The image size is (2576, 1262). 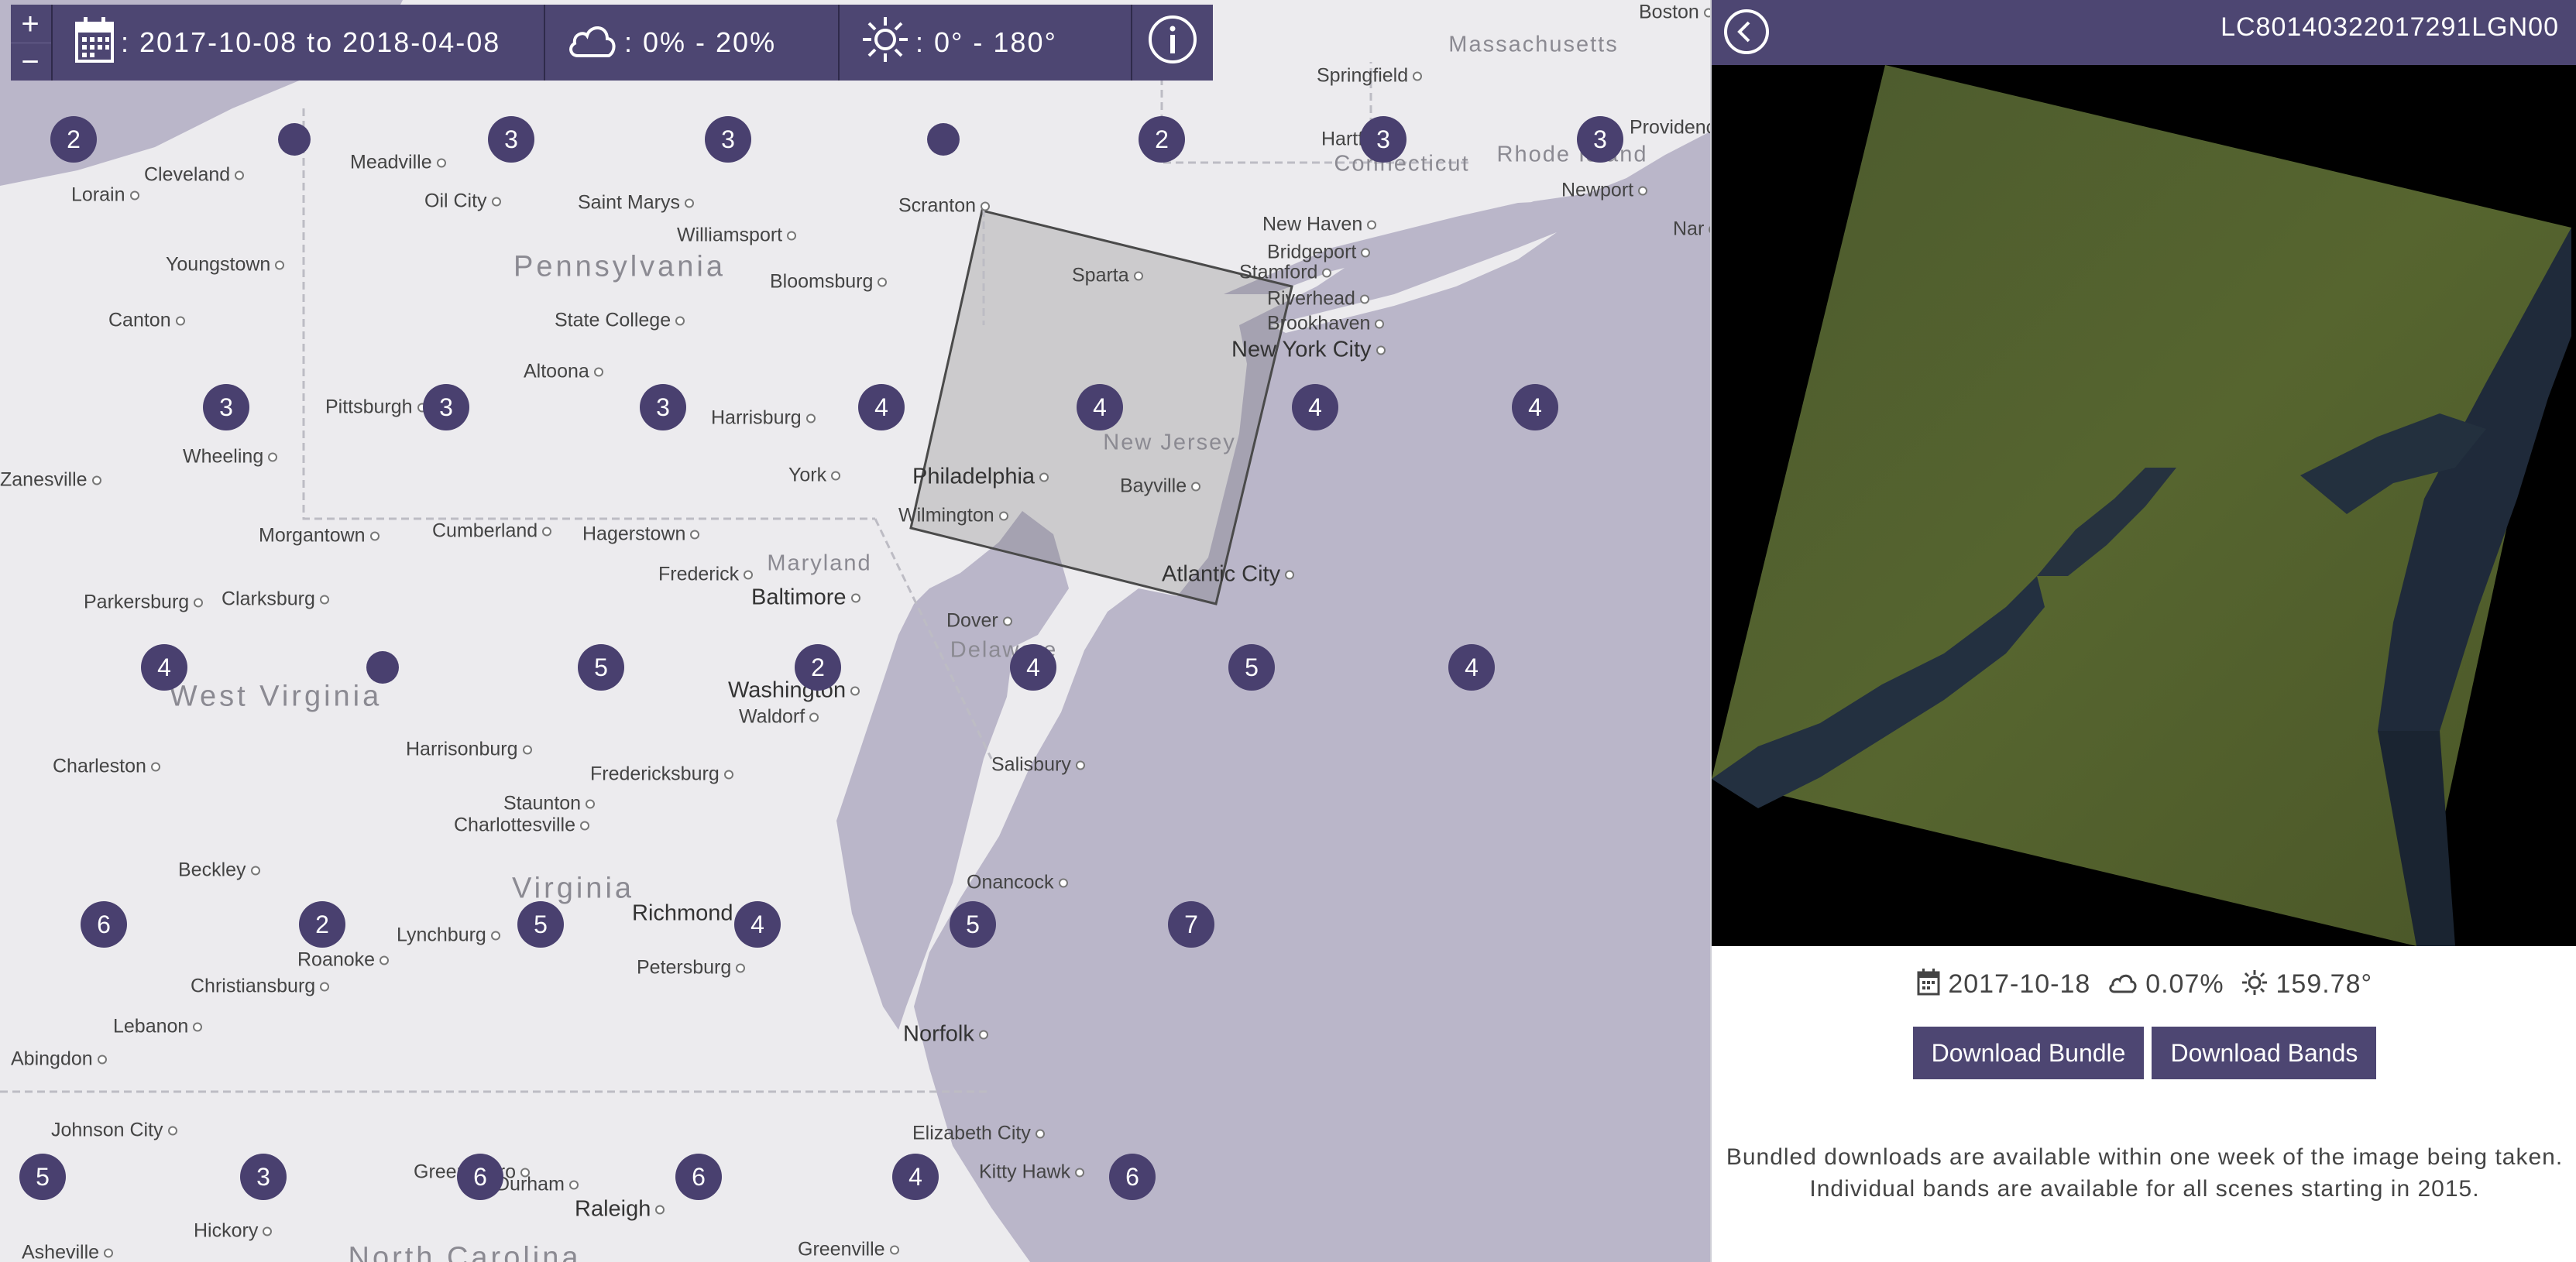 I want to click on city-name: Fredericksburg, so click(x=655, y=774).